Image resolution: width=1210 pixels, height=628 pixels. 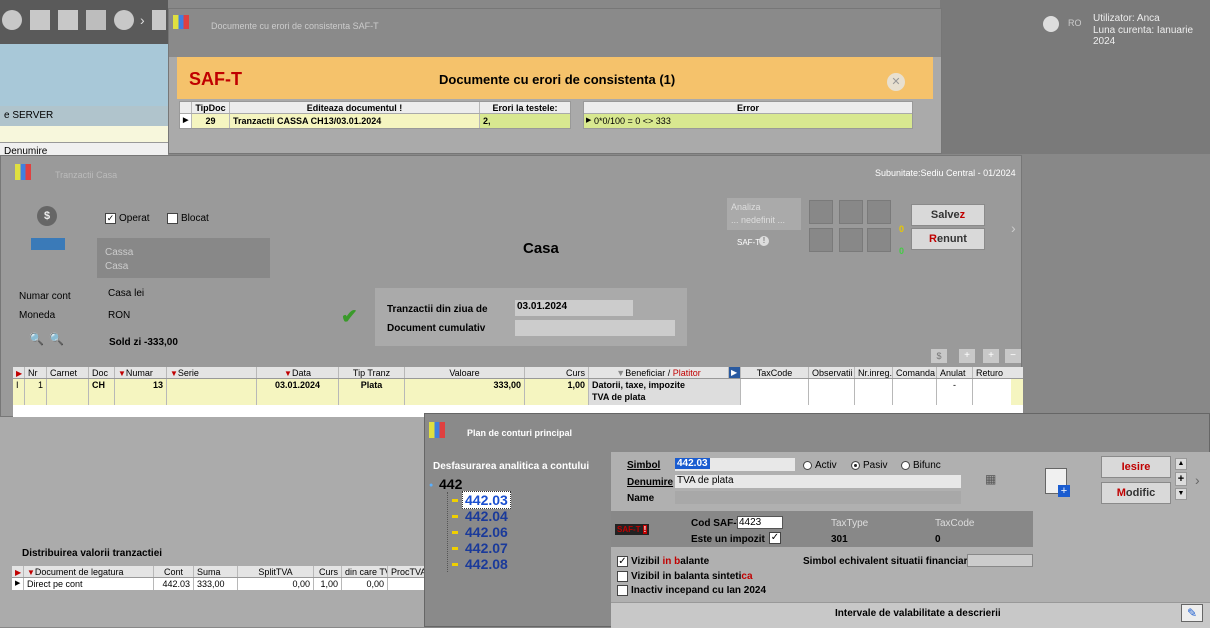 I want to click on operat-checkbox: ✓, so click(x=110, y=218).